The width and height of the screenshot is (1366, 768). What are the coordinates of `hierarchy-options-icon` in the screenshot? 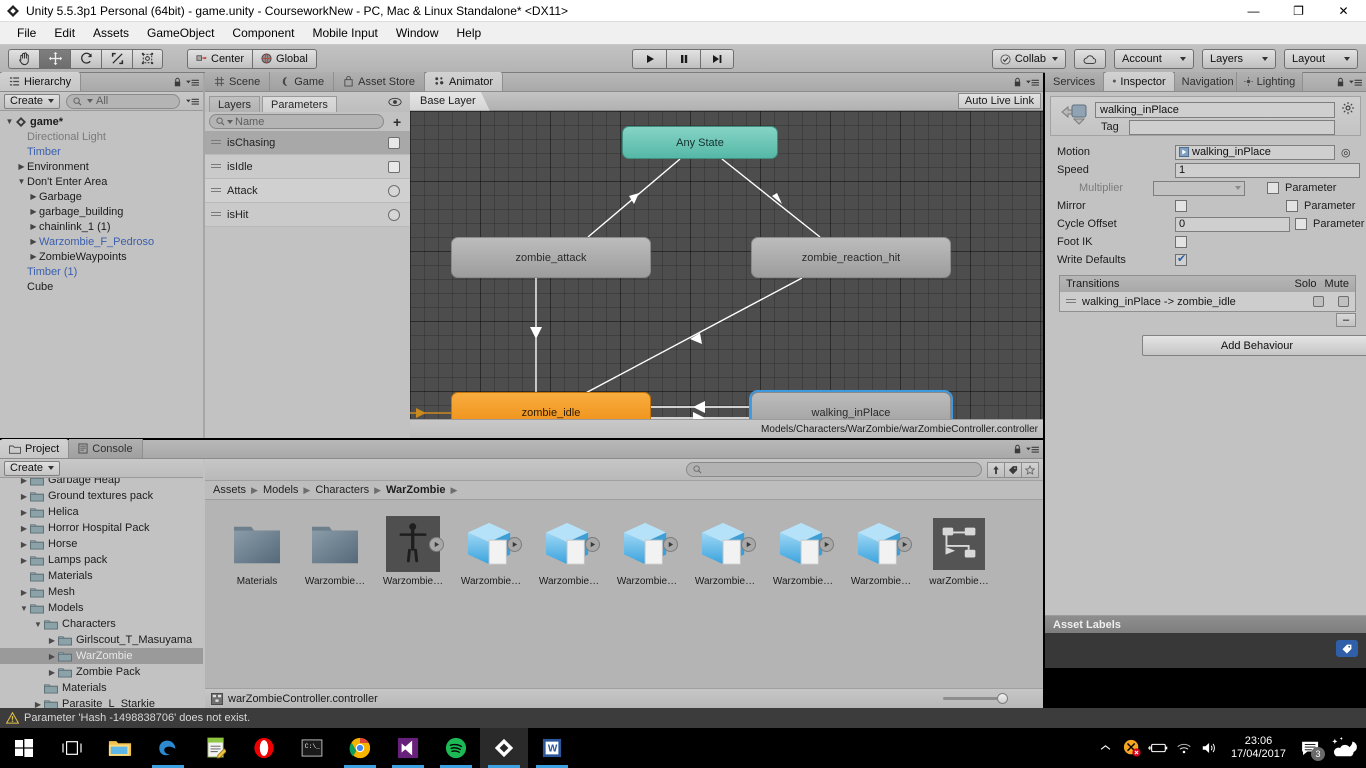 It's located at (192, 101).